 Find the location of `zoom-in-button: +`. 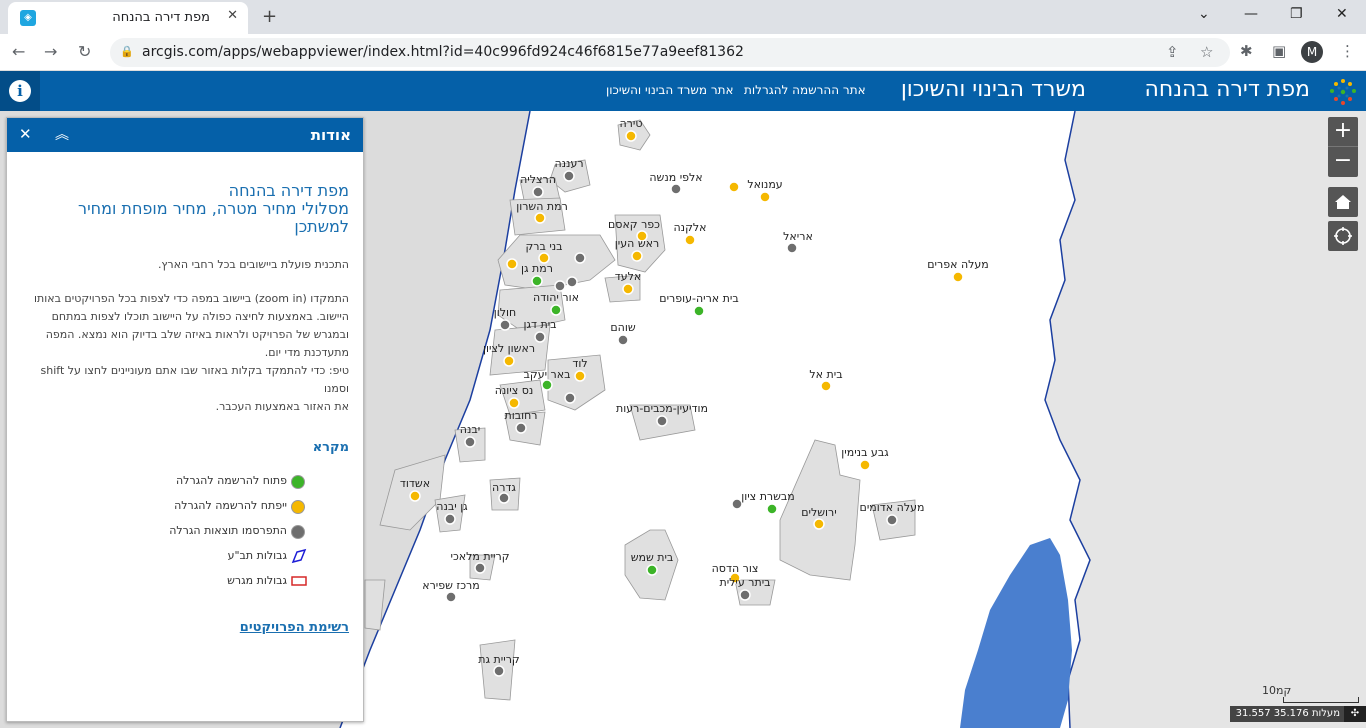

zoom-in-button: + is located at coordinates (1343, 132).